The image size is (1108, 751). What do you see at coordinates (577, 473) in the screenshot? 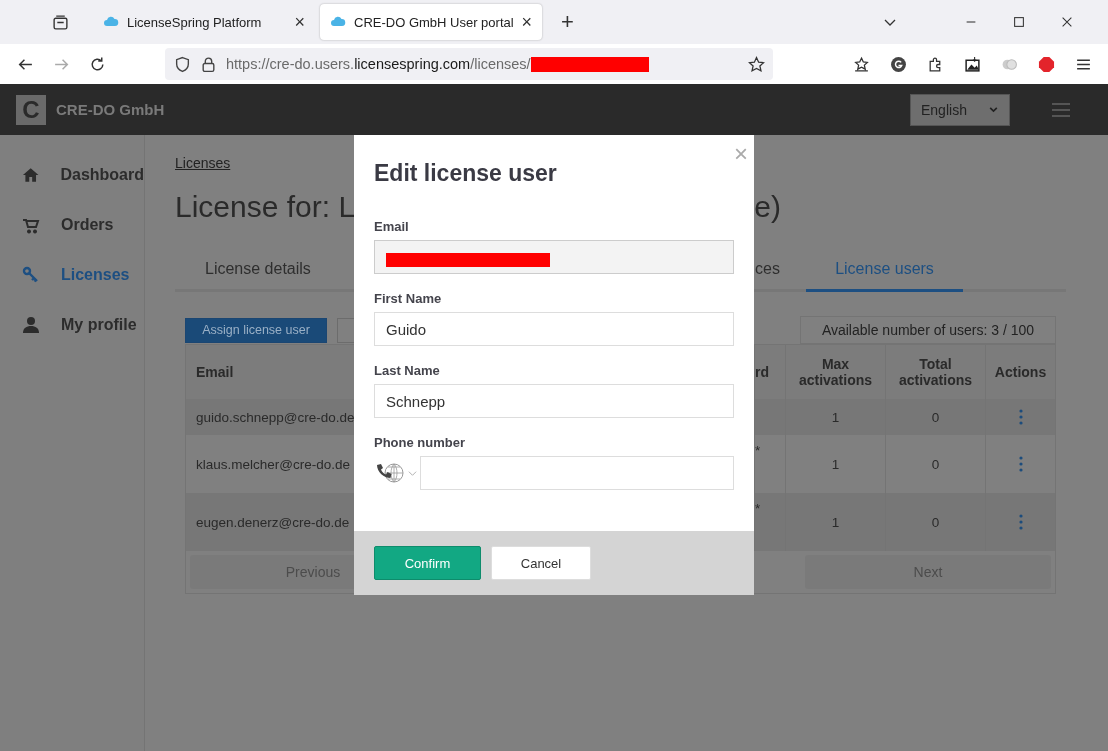
I see `phone-input` at bounding box center [577, 473].